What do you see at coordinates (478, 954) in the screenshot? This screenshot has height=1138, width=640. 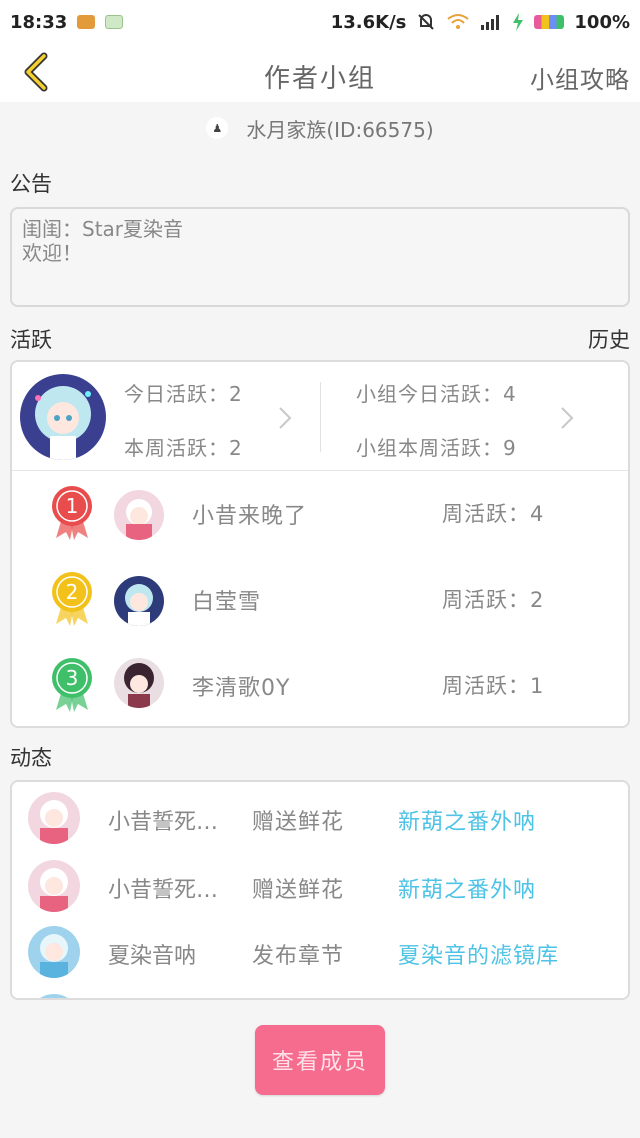 I see `work-link: 夏染音的滤镜库` at bounding box center [478, 954].